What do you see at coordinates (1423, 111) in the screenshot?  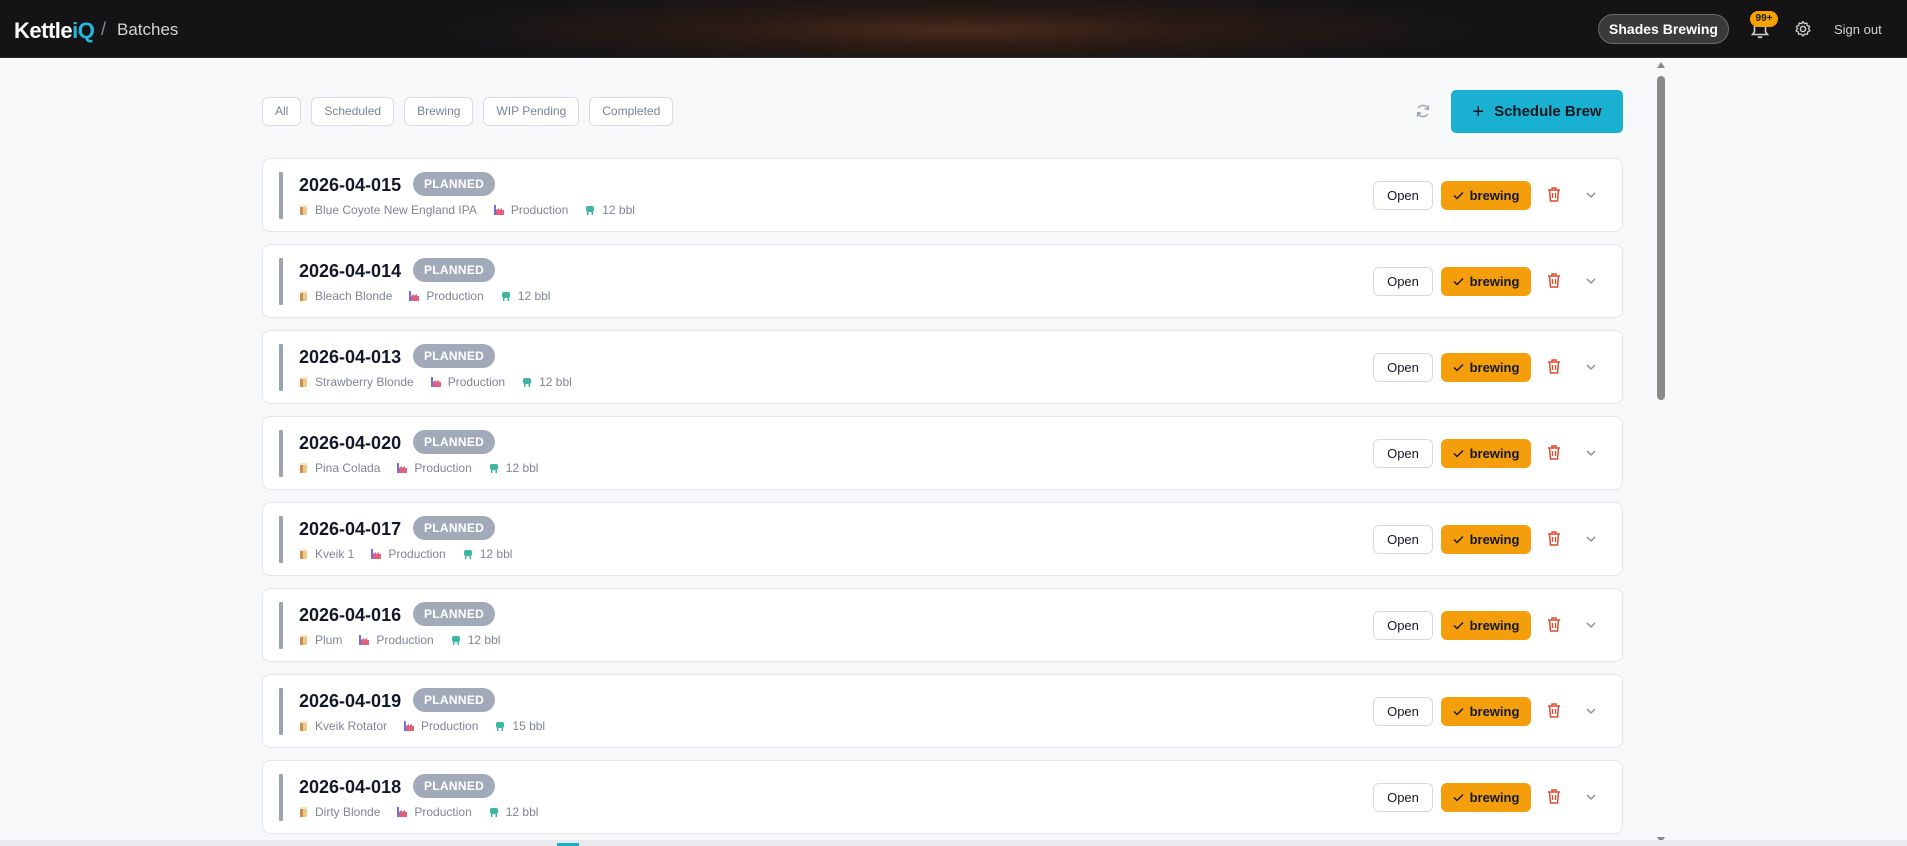 I see `refresh-icon` at bounding box center [1423, 111].